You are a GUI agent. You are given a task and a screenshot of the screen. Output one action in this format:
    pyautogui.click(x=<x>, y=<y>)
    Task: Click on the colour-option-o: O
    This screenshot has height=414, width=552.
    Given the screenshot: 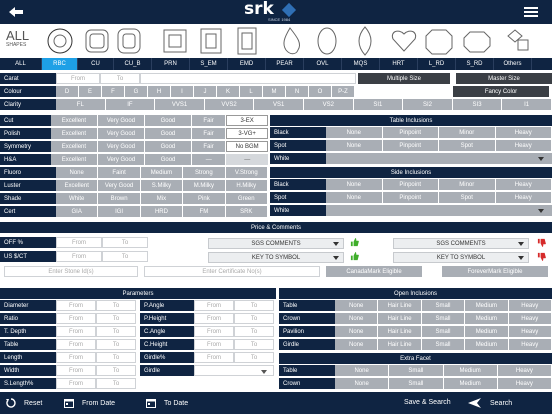 What is the action you would take?
    pyautogui.click(x=320, y=91)
    